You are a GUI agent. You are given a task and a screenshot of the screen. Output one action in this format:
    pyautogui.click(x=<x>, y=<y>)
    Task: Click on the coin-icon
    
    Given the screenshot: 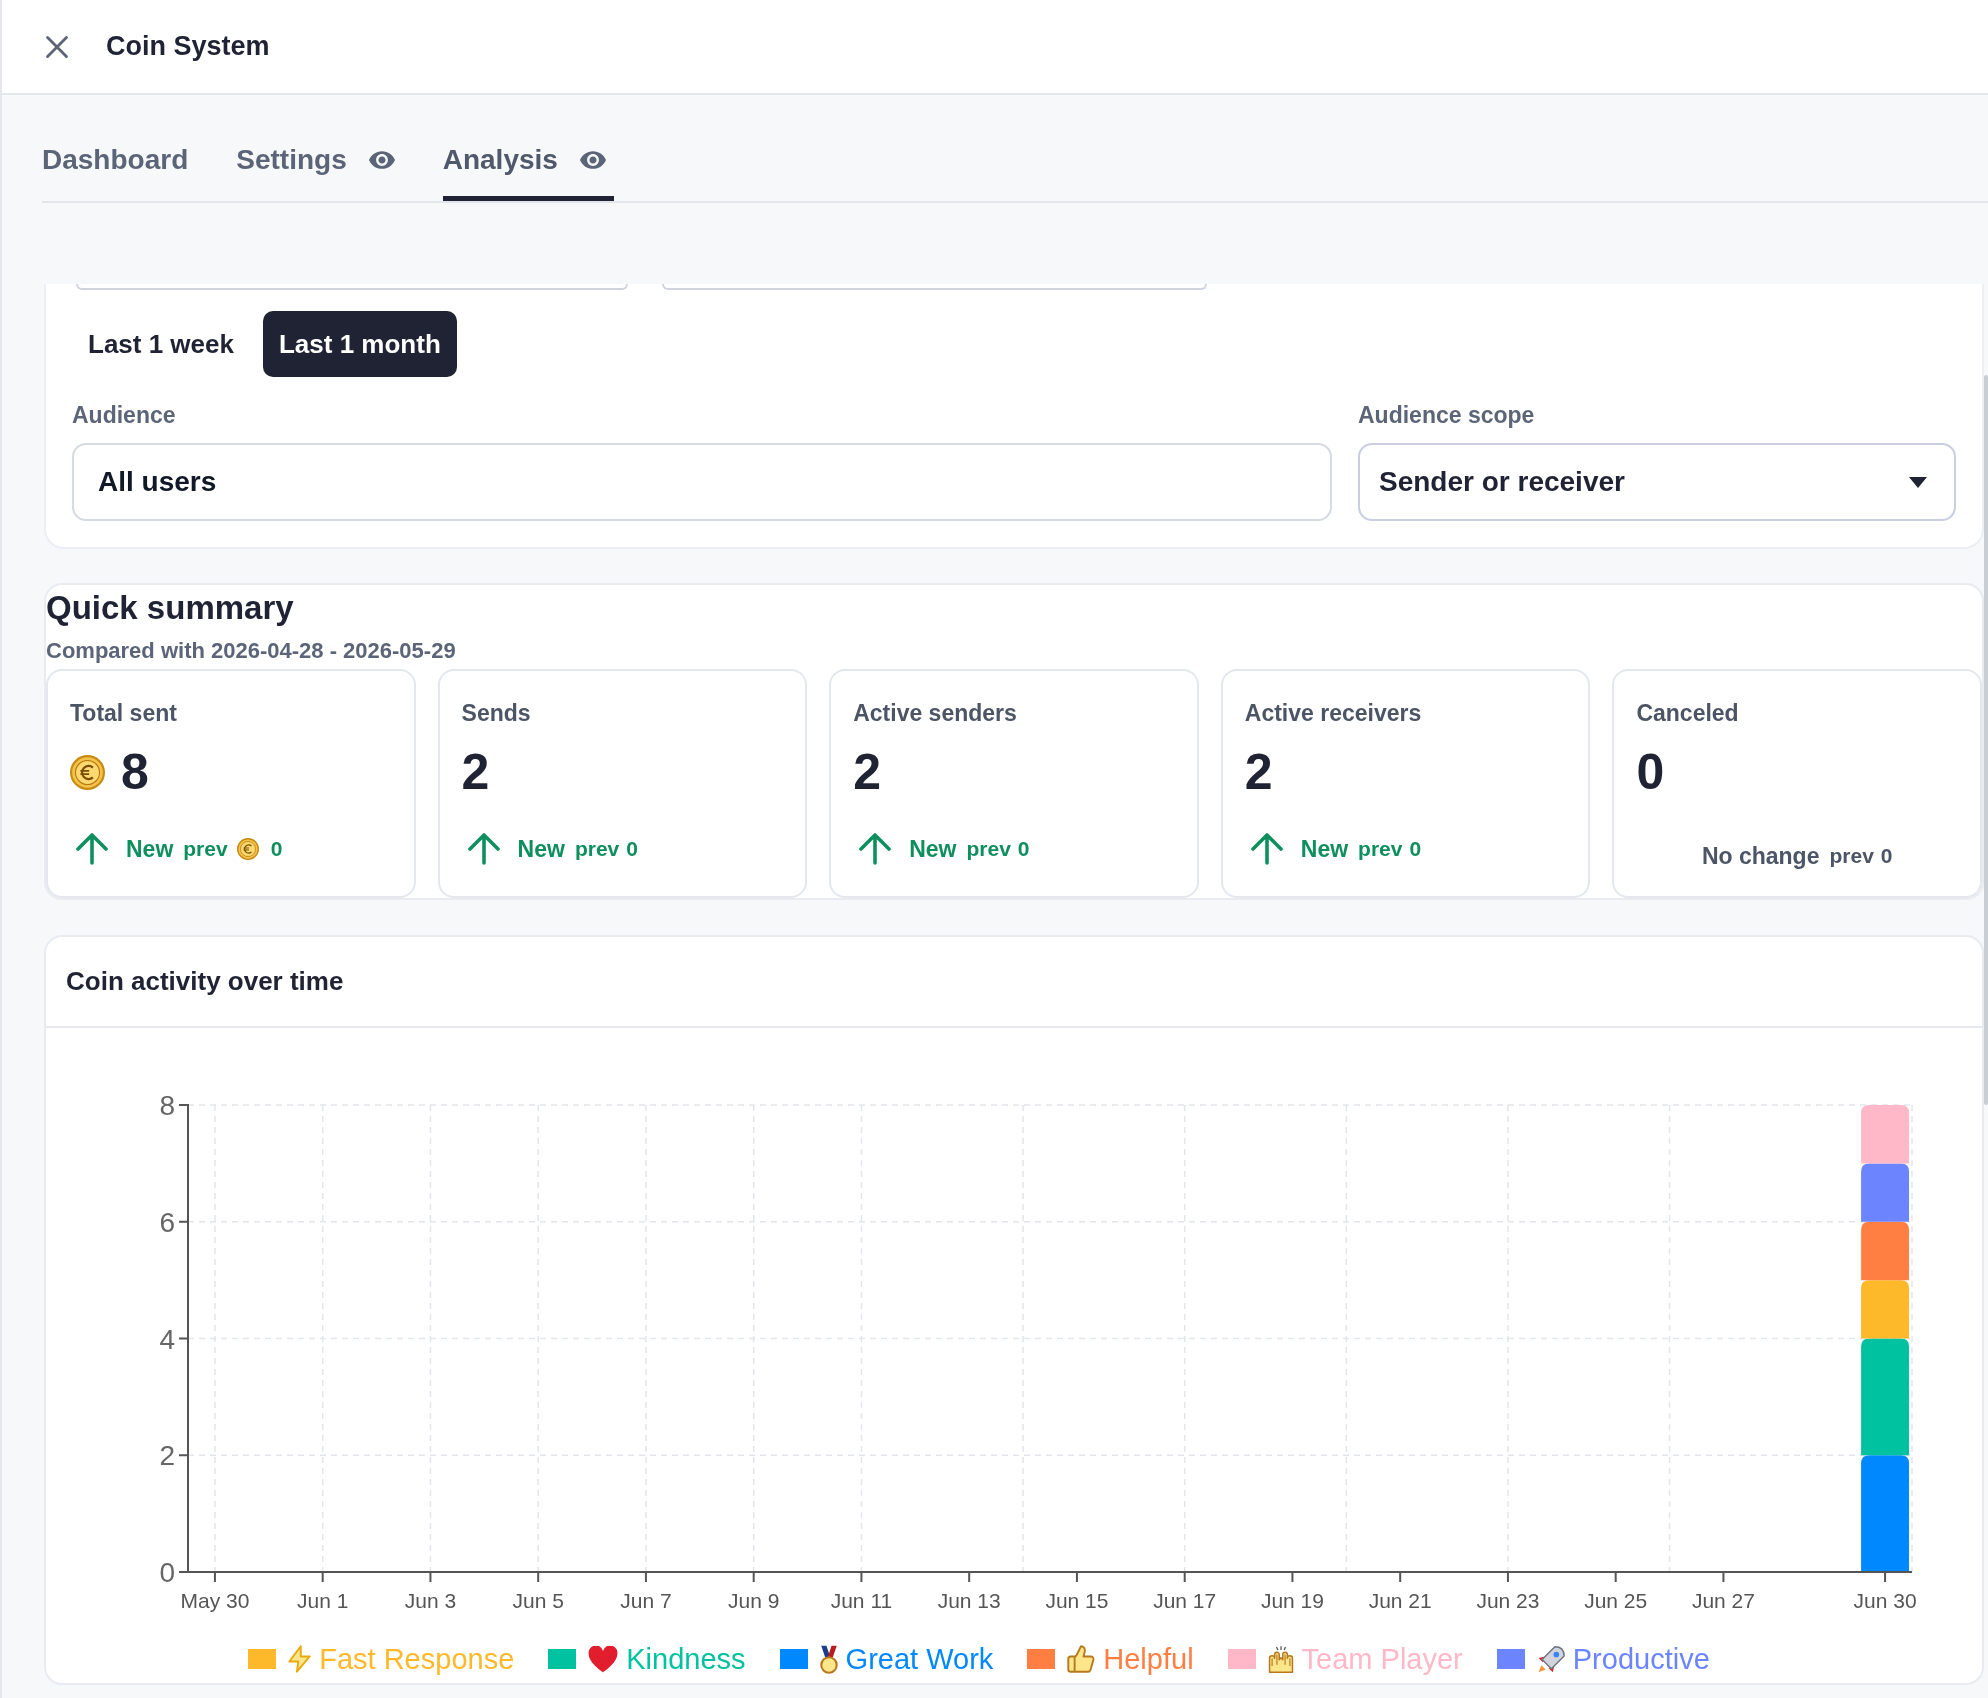 What is the action you would take?
    pyautogui.click(x=247, y=849)
    